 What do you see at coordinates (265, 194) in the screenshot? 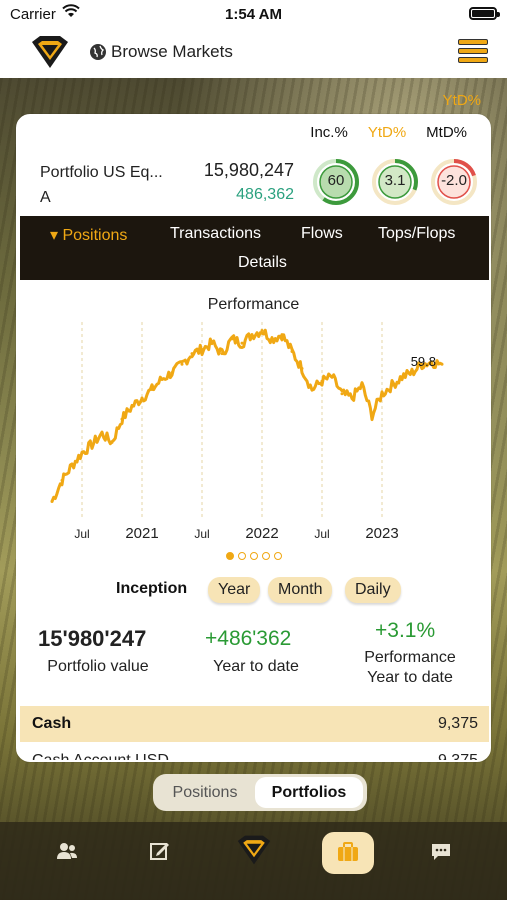
I see `portfolio-change: 486,362` at bounding box center [265, 194].